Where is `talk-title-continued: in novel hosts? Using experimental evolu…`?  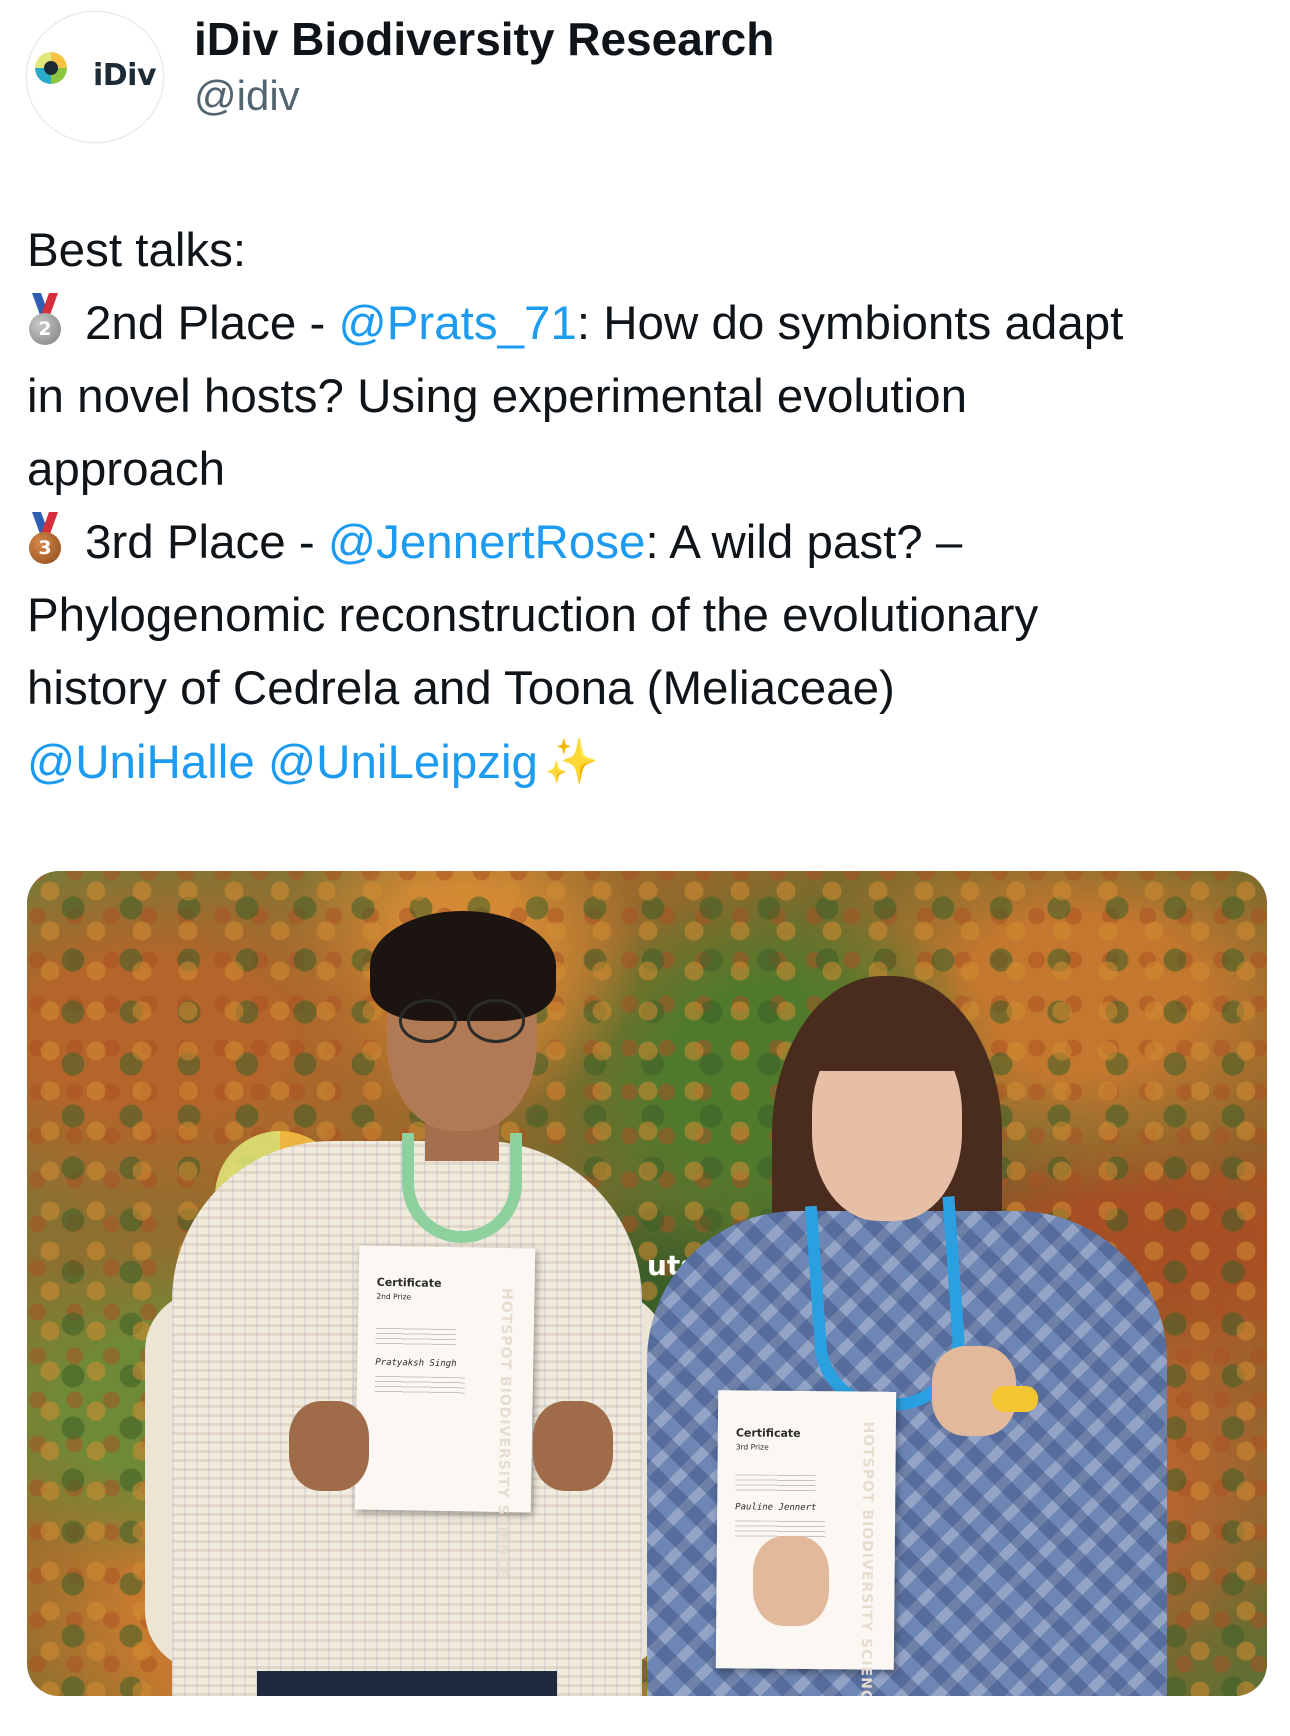
talk-title-continued: in novel hosts? Using experimental evolu… is located at coordinates (497, 396).